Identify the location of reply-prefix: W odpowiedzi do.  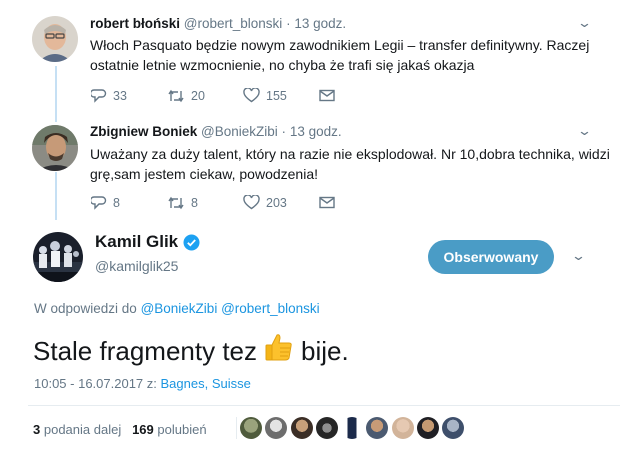
(85, 308).